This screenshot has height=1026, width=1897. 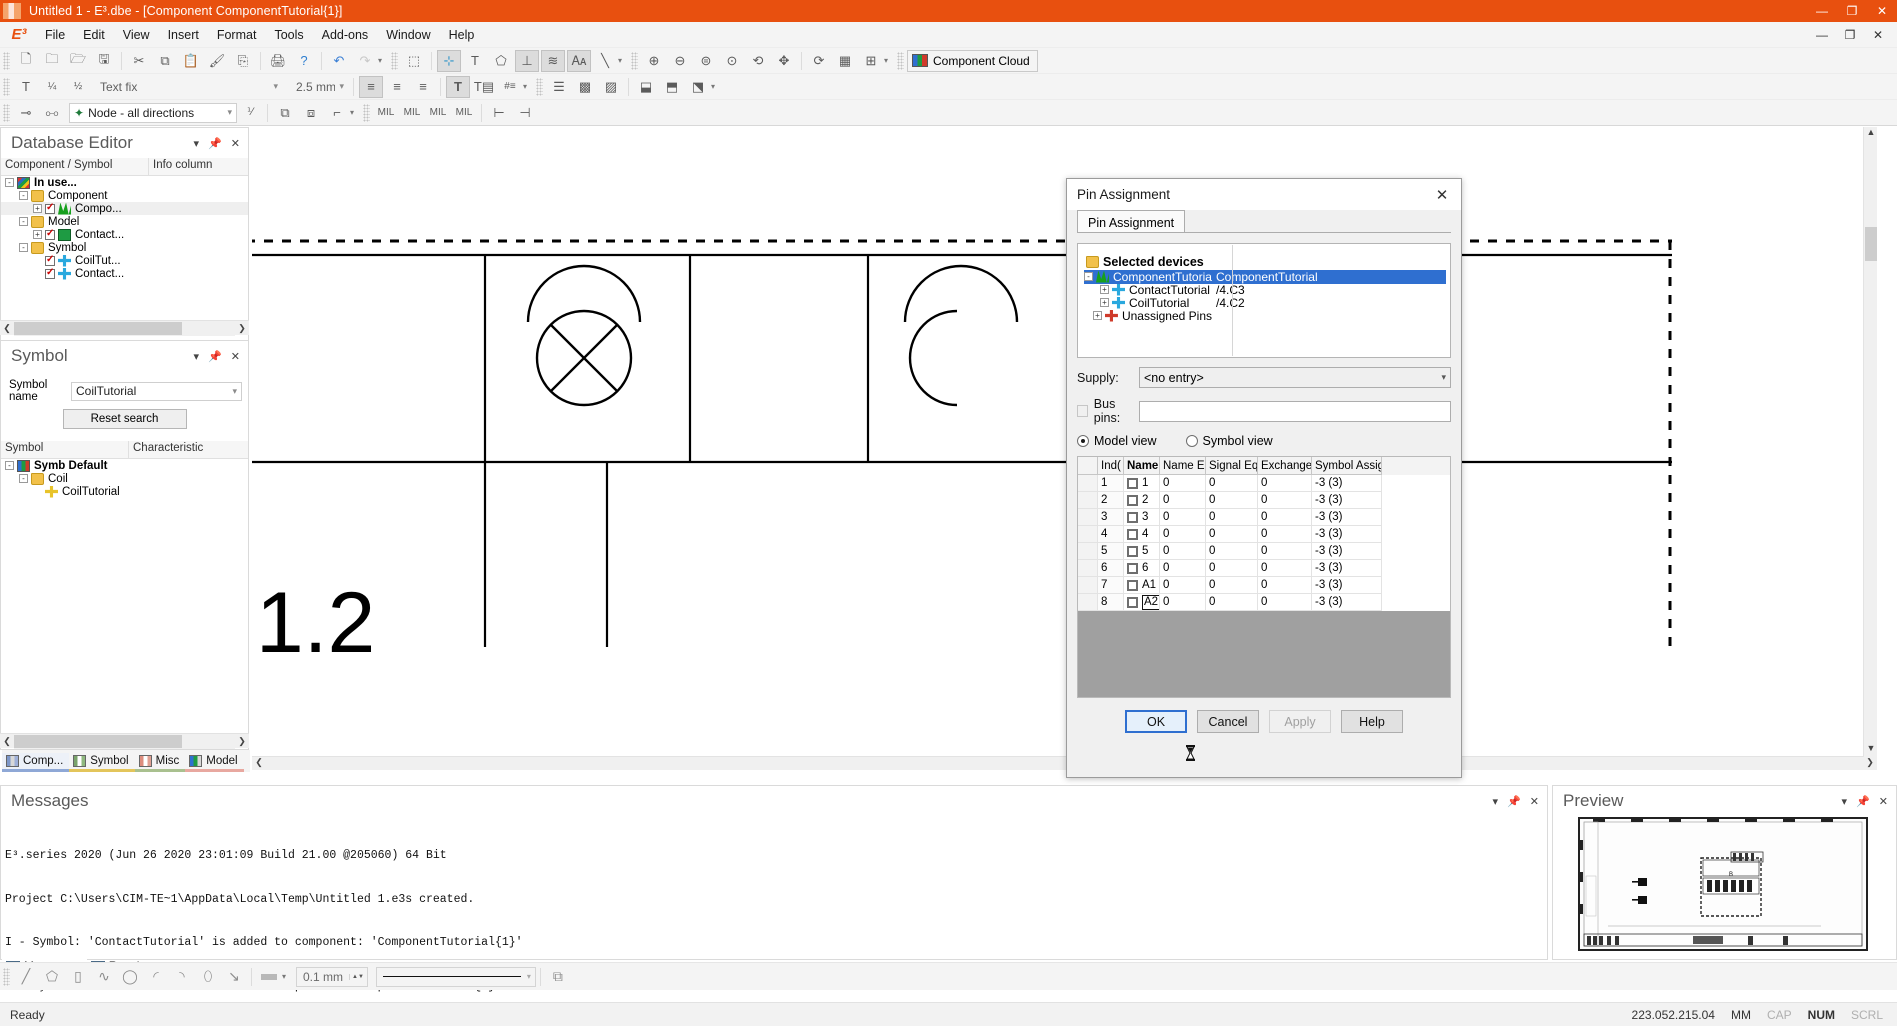 I want to click on text-size-combo: 2.5 mm ▾, so click(x=320, y=86).